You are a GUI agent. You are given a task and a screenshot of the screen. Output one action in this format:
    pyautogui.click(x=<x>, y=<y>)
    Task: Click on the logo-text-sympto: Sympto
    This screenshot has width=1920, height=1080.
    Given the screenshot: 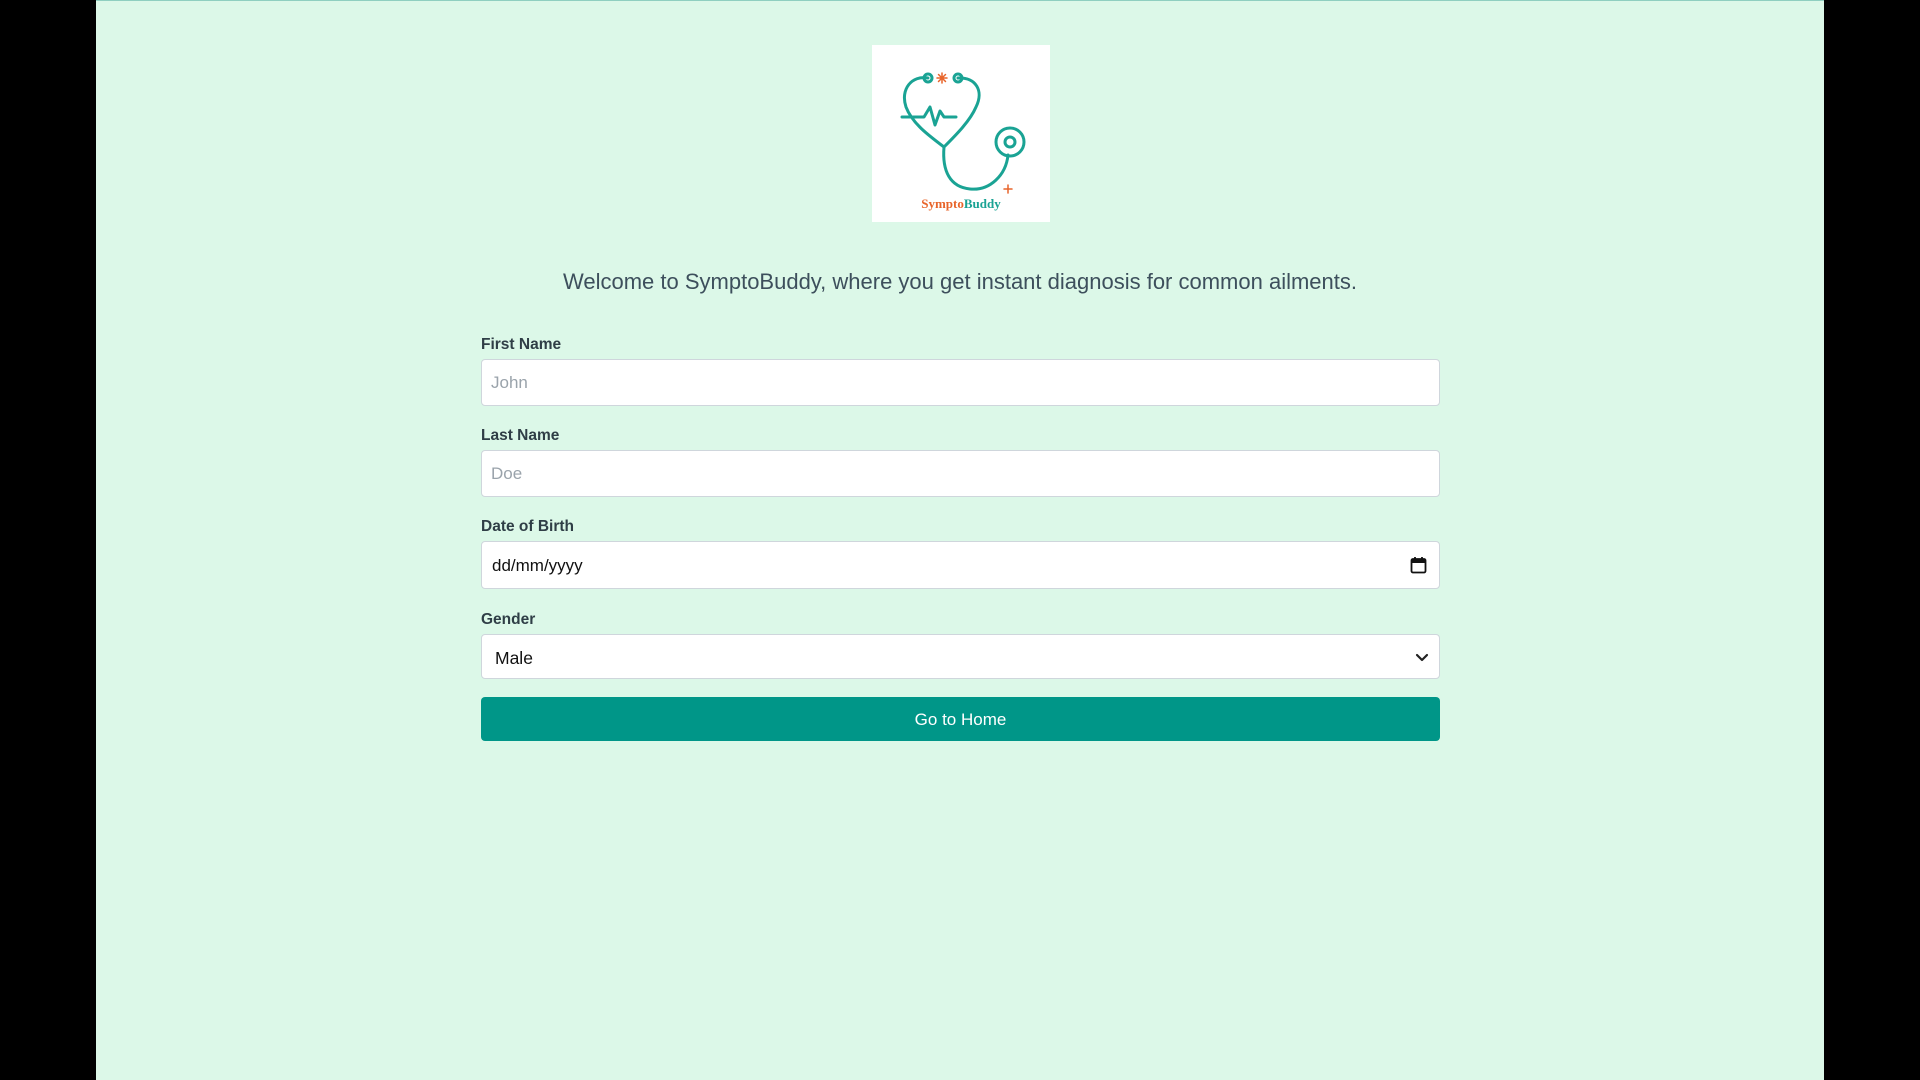 What is the action you would take?
    pyautogui.click(x=942, y=203)
    